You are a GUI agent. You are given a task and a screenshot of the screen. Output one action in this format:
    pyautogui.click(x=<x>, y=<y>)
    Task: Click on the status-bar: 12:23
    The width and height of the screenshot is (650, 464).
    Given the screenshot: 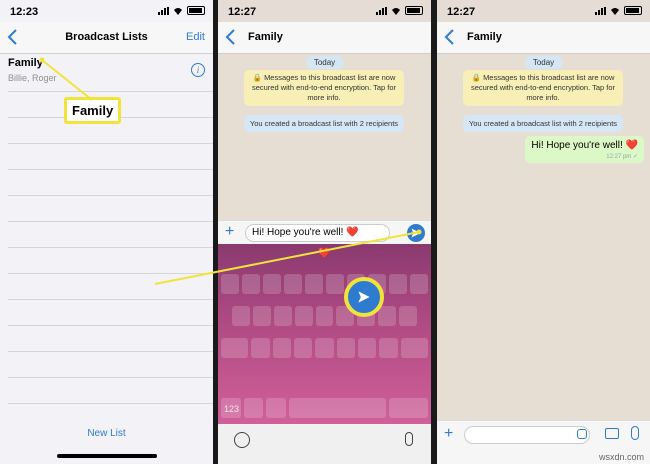 What is the action you would take?
    pyautogui.click(x=106, y=11)
    